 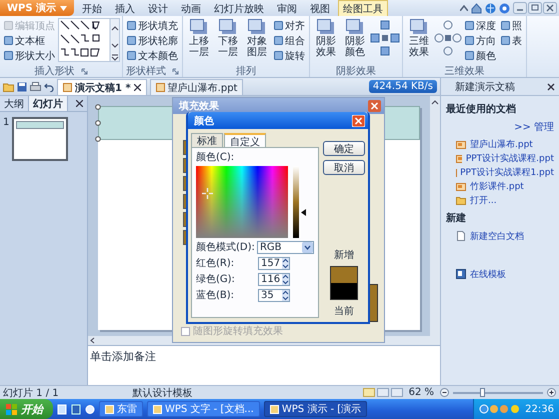 What do you see at coordinates (152, 40) in the screenshot?
I see `ribbon-button: 形状轮廓` at bounding box center [152, 40].